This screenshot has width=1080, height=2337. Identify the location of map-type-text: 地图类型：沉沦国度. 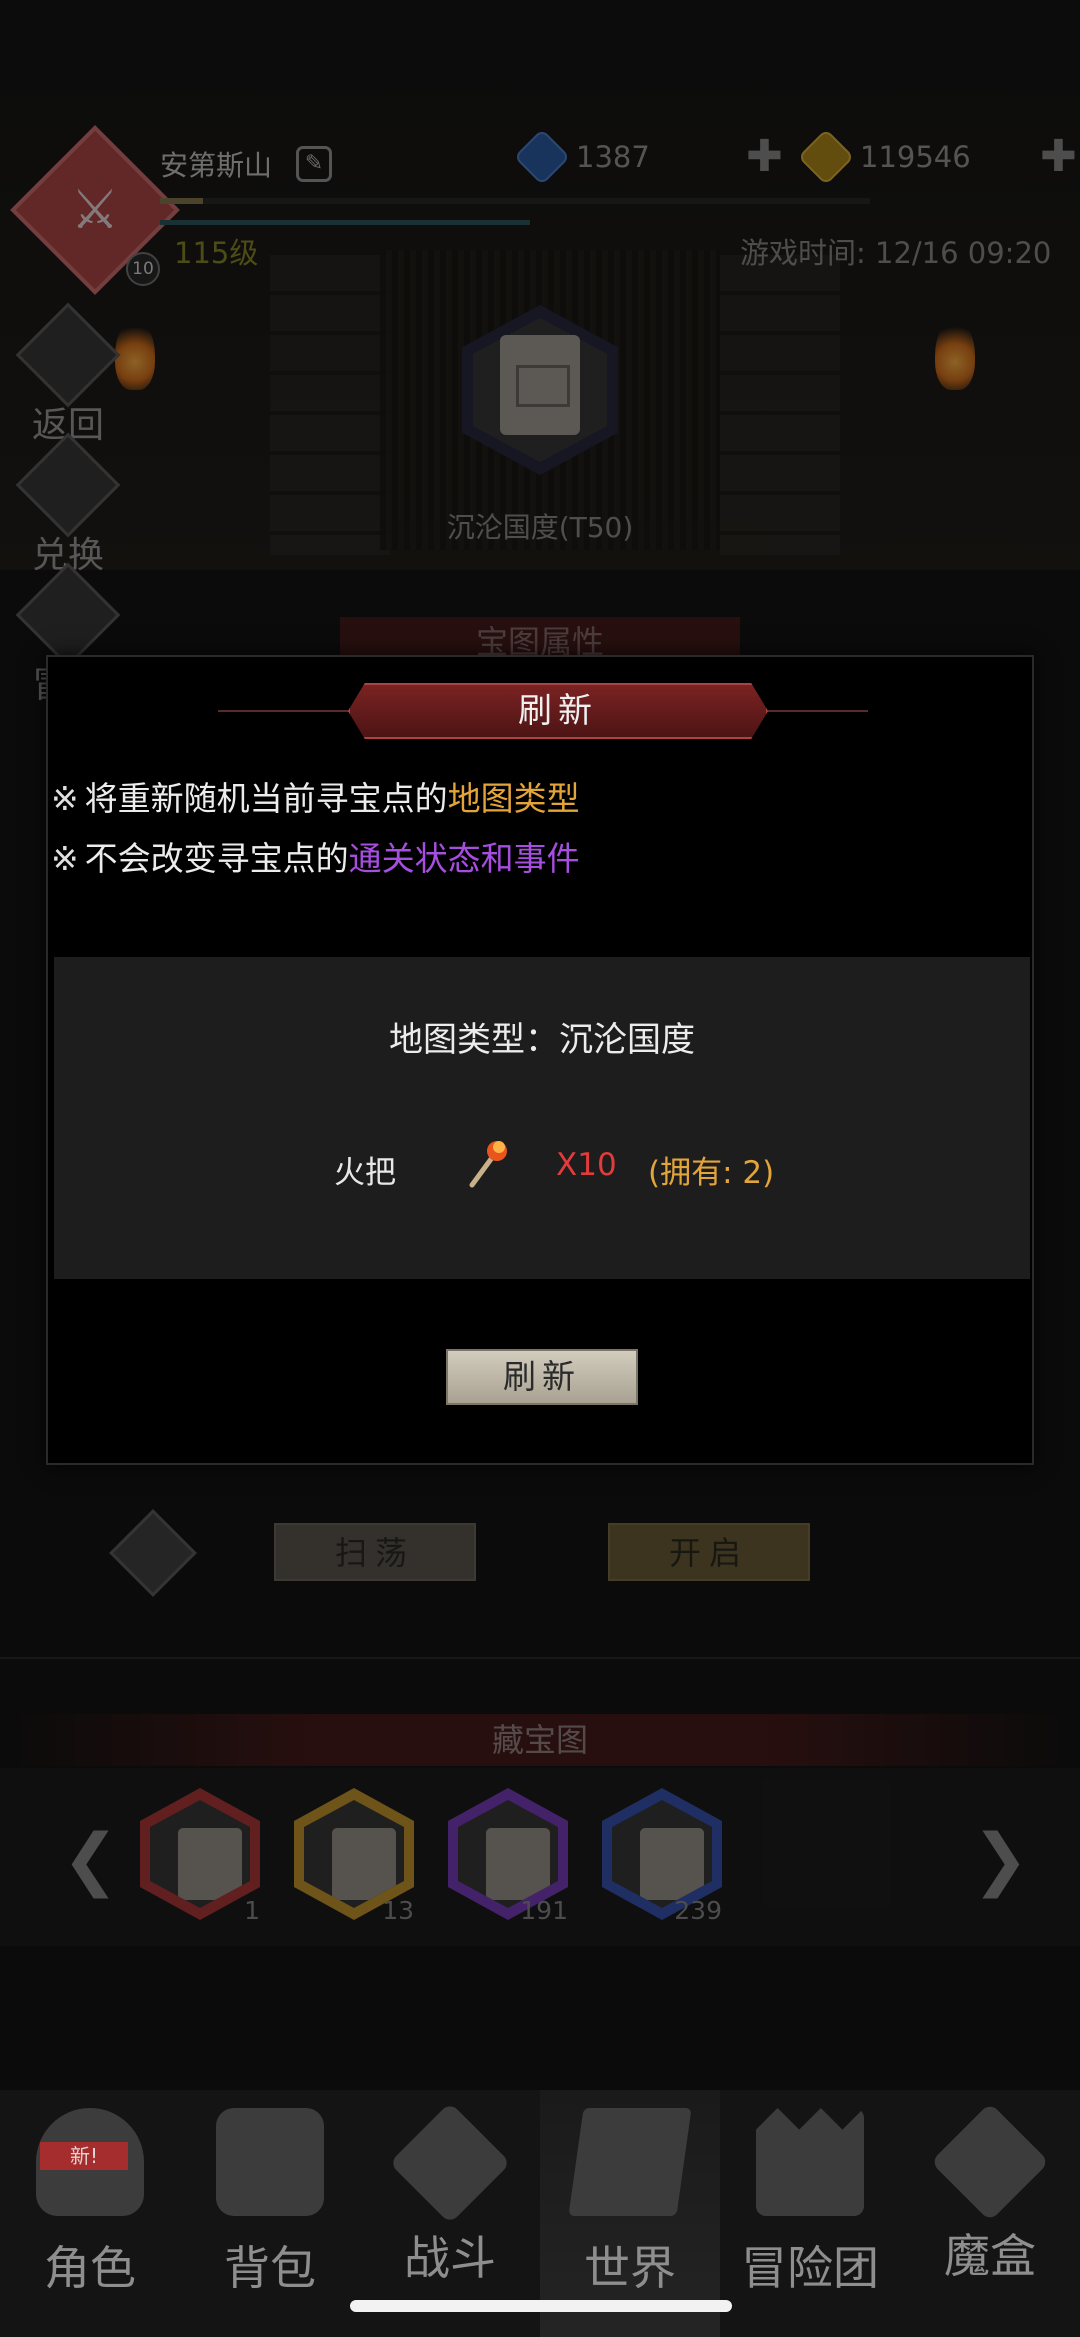
(542, 1040).